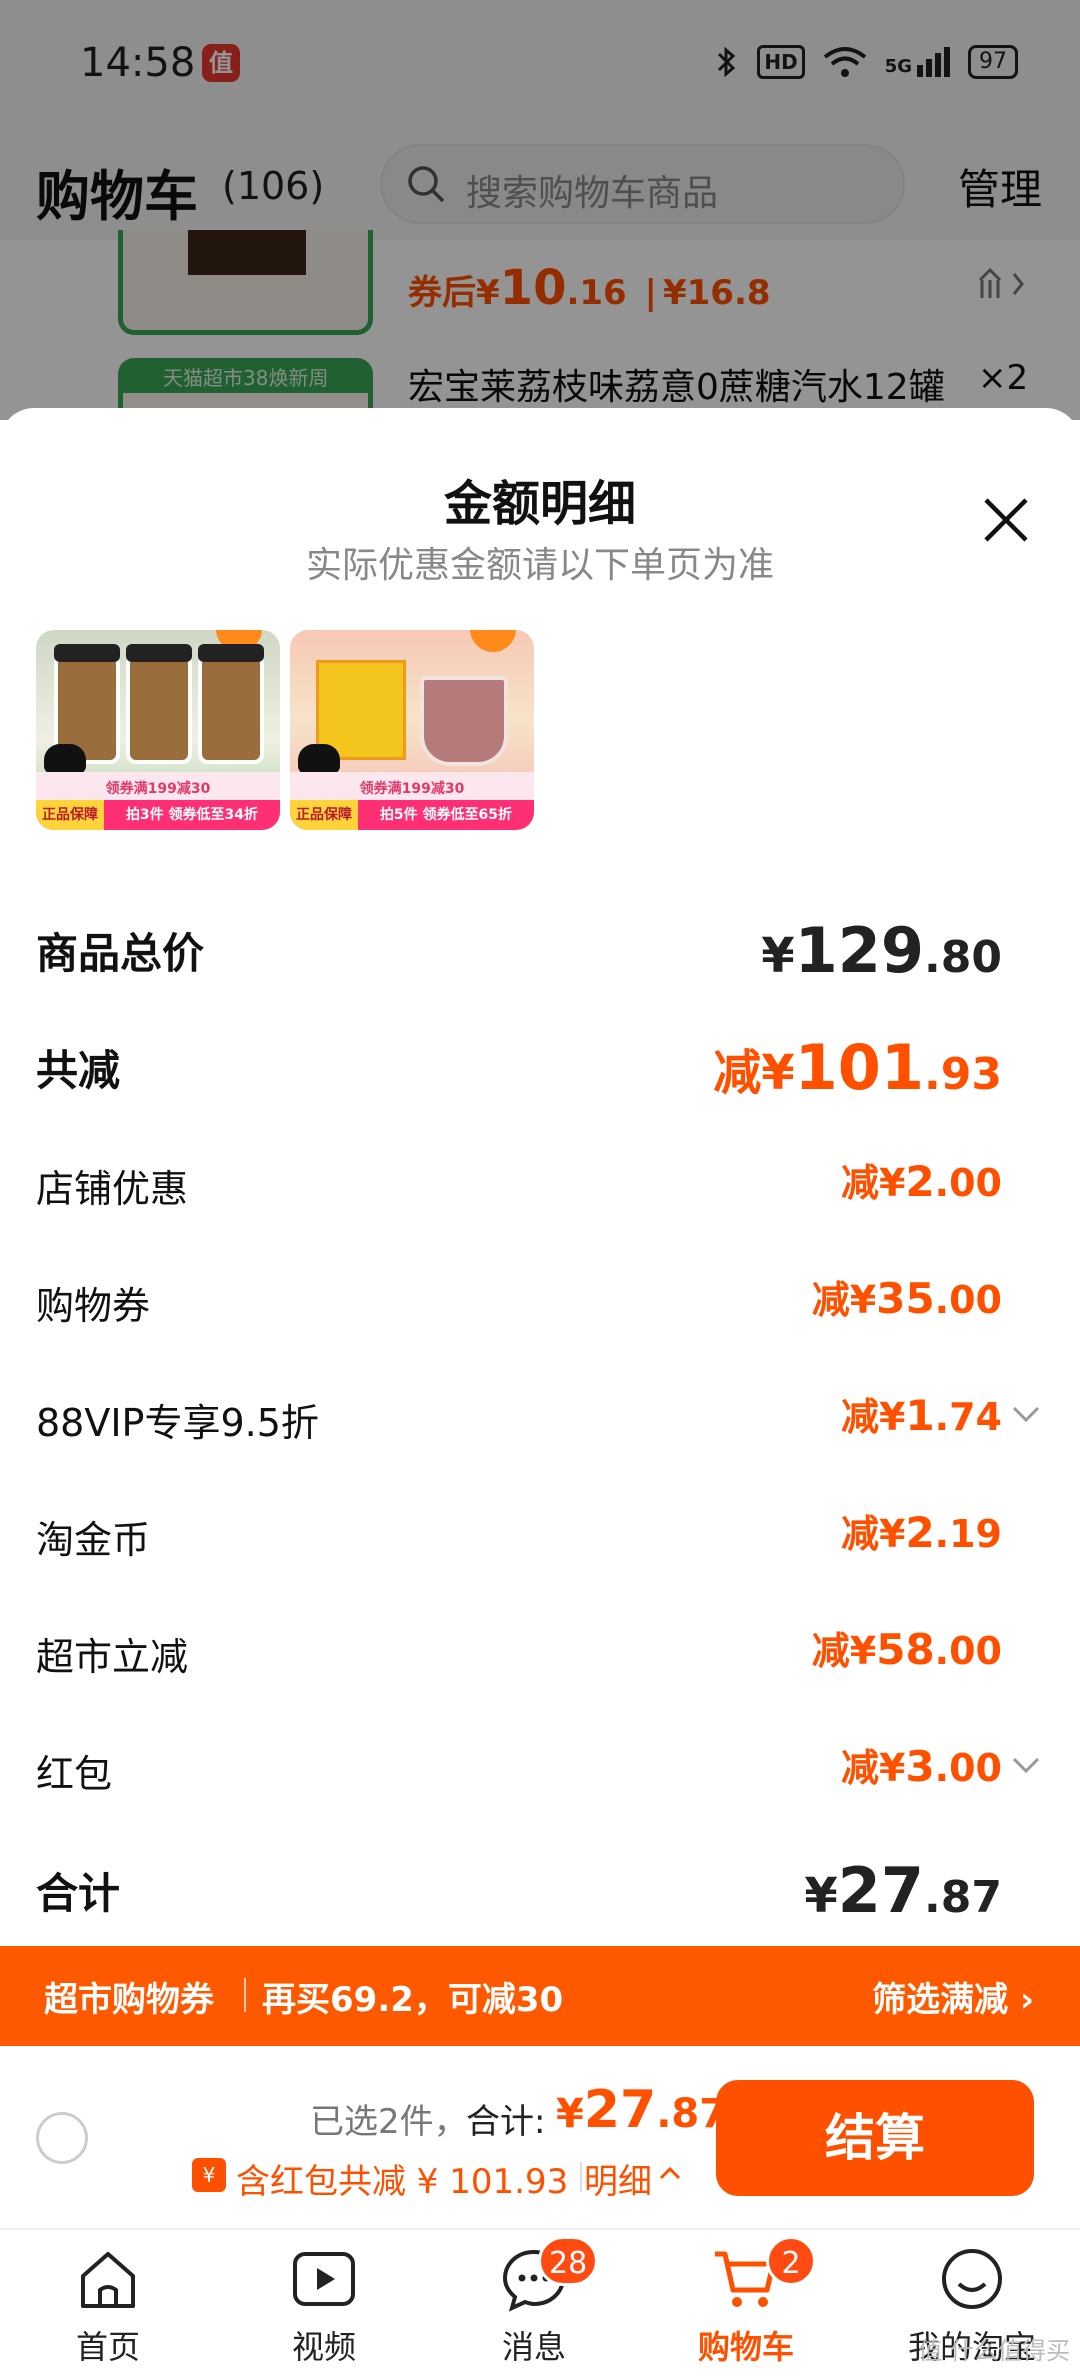 The height and width of the screenshot is (2376, 1080). What do you see at coordinates (533, 2347) in the screenshot?
I see `tab-label: 消息` at bounding box center [533, 2347].